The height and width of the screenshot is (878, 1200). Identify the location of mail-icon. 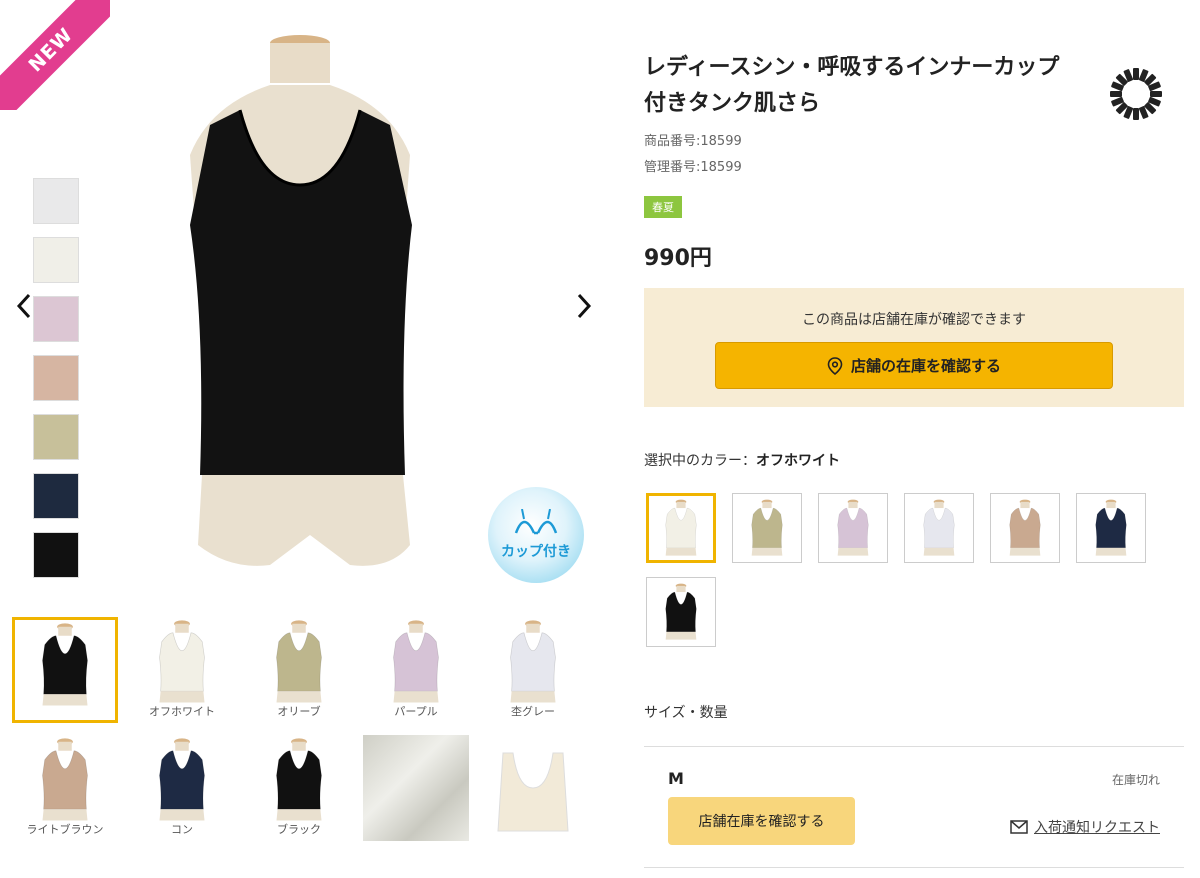
(1019, 827).